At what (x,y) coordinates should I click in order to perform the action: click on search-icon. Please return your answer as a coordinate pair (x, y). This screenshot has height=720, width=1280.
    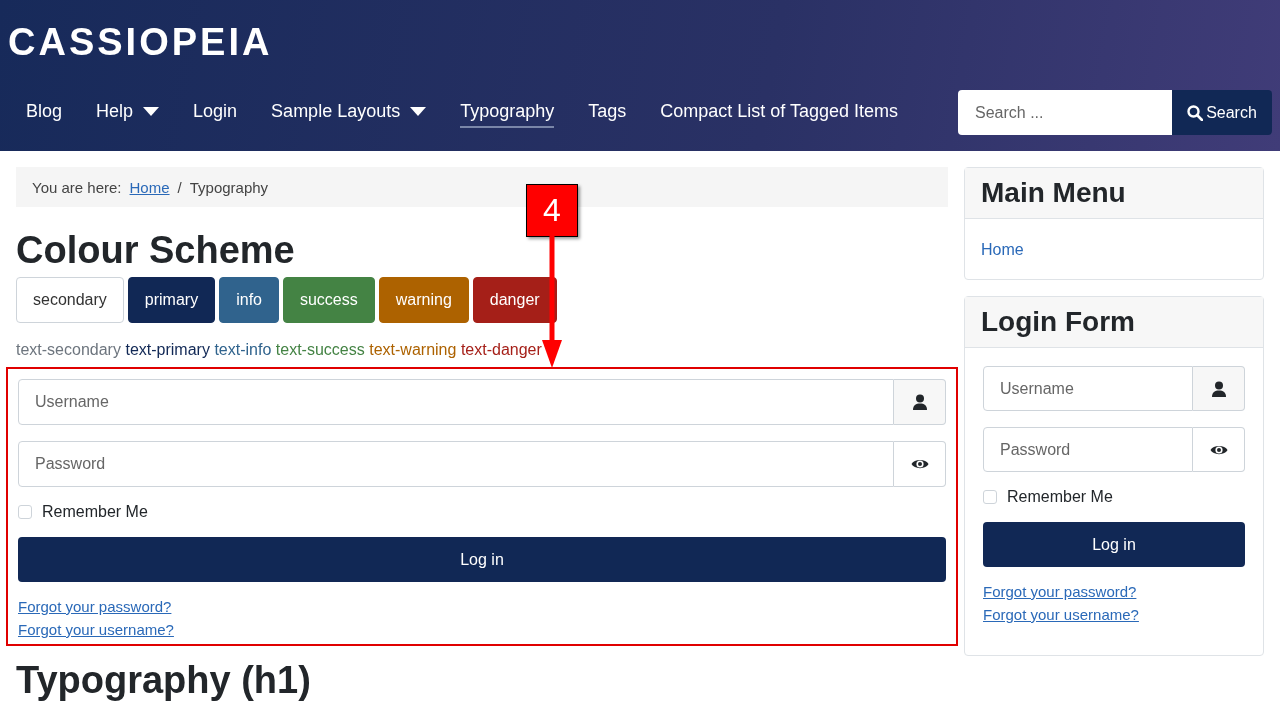
    Looking at the image, I should click on (1195, 112).